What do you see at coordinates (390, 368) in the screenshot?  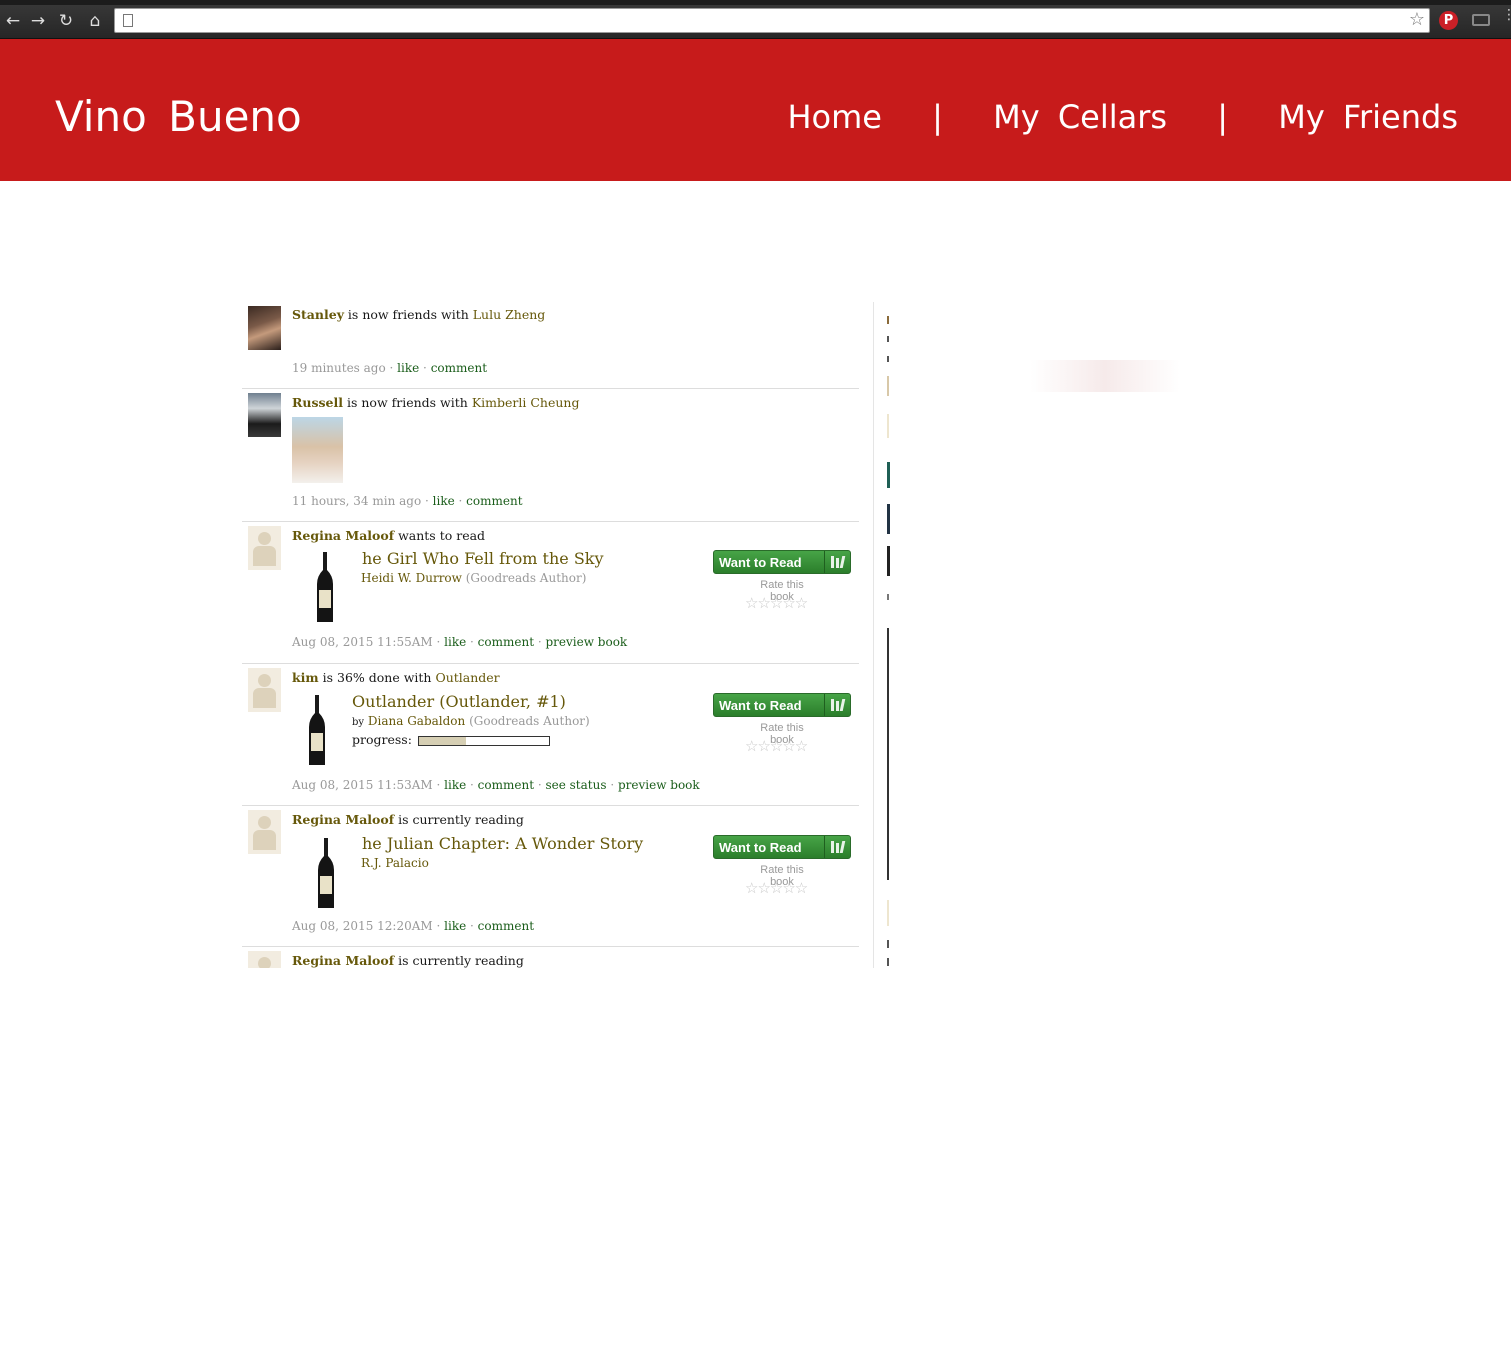 I see `feed-item-meta: 19 minutes ago · like · comment` at bounding box center [390, 368].